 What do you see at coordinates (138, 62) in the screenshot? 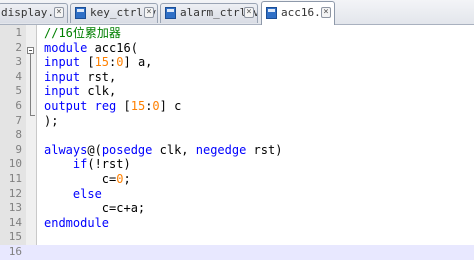
I see `text-token: ] a,` at bounding box center [138, 62].